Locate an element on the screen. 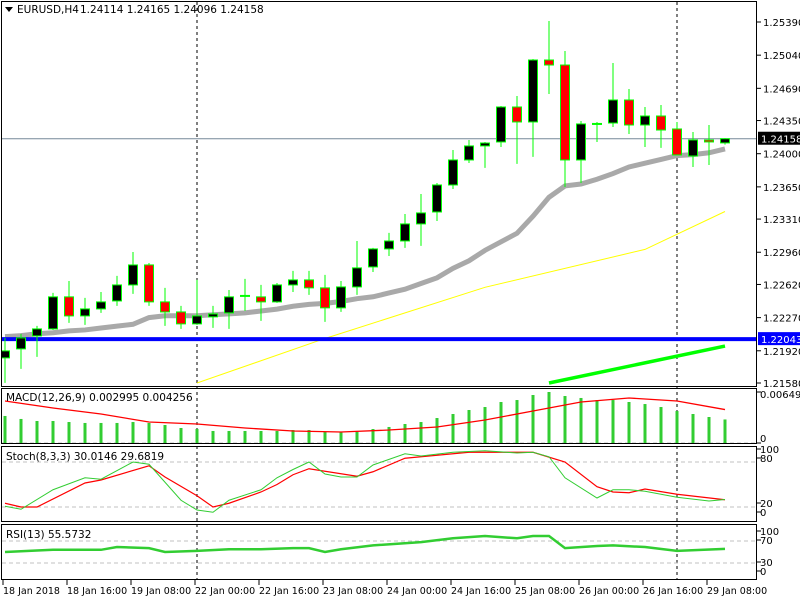 This screenshot has width=800, height=600. time-tick-label: 29 Jan 08:00 is located at coordinates (737, 591).